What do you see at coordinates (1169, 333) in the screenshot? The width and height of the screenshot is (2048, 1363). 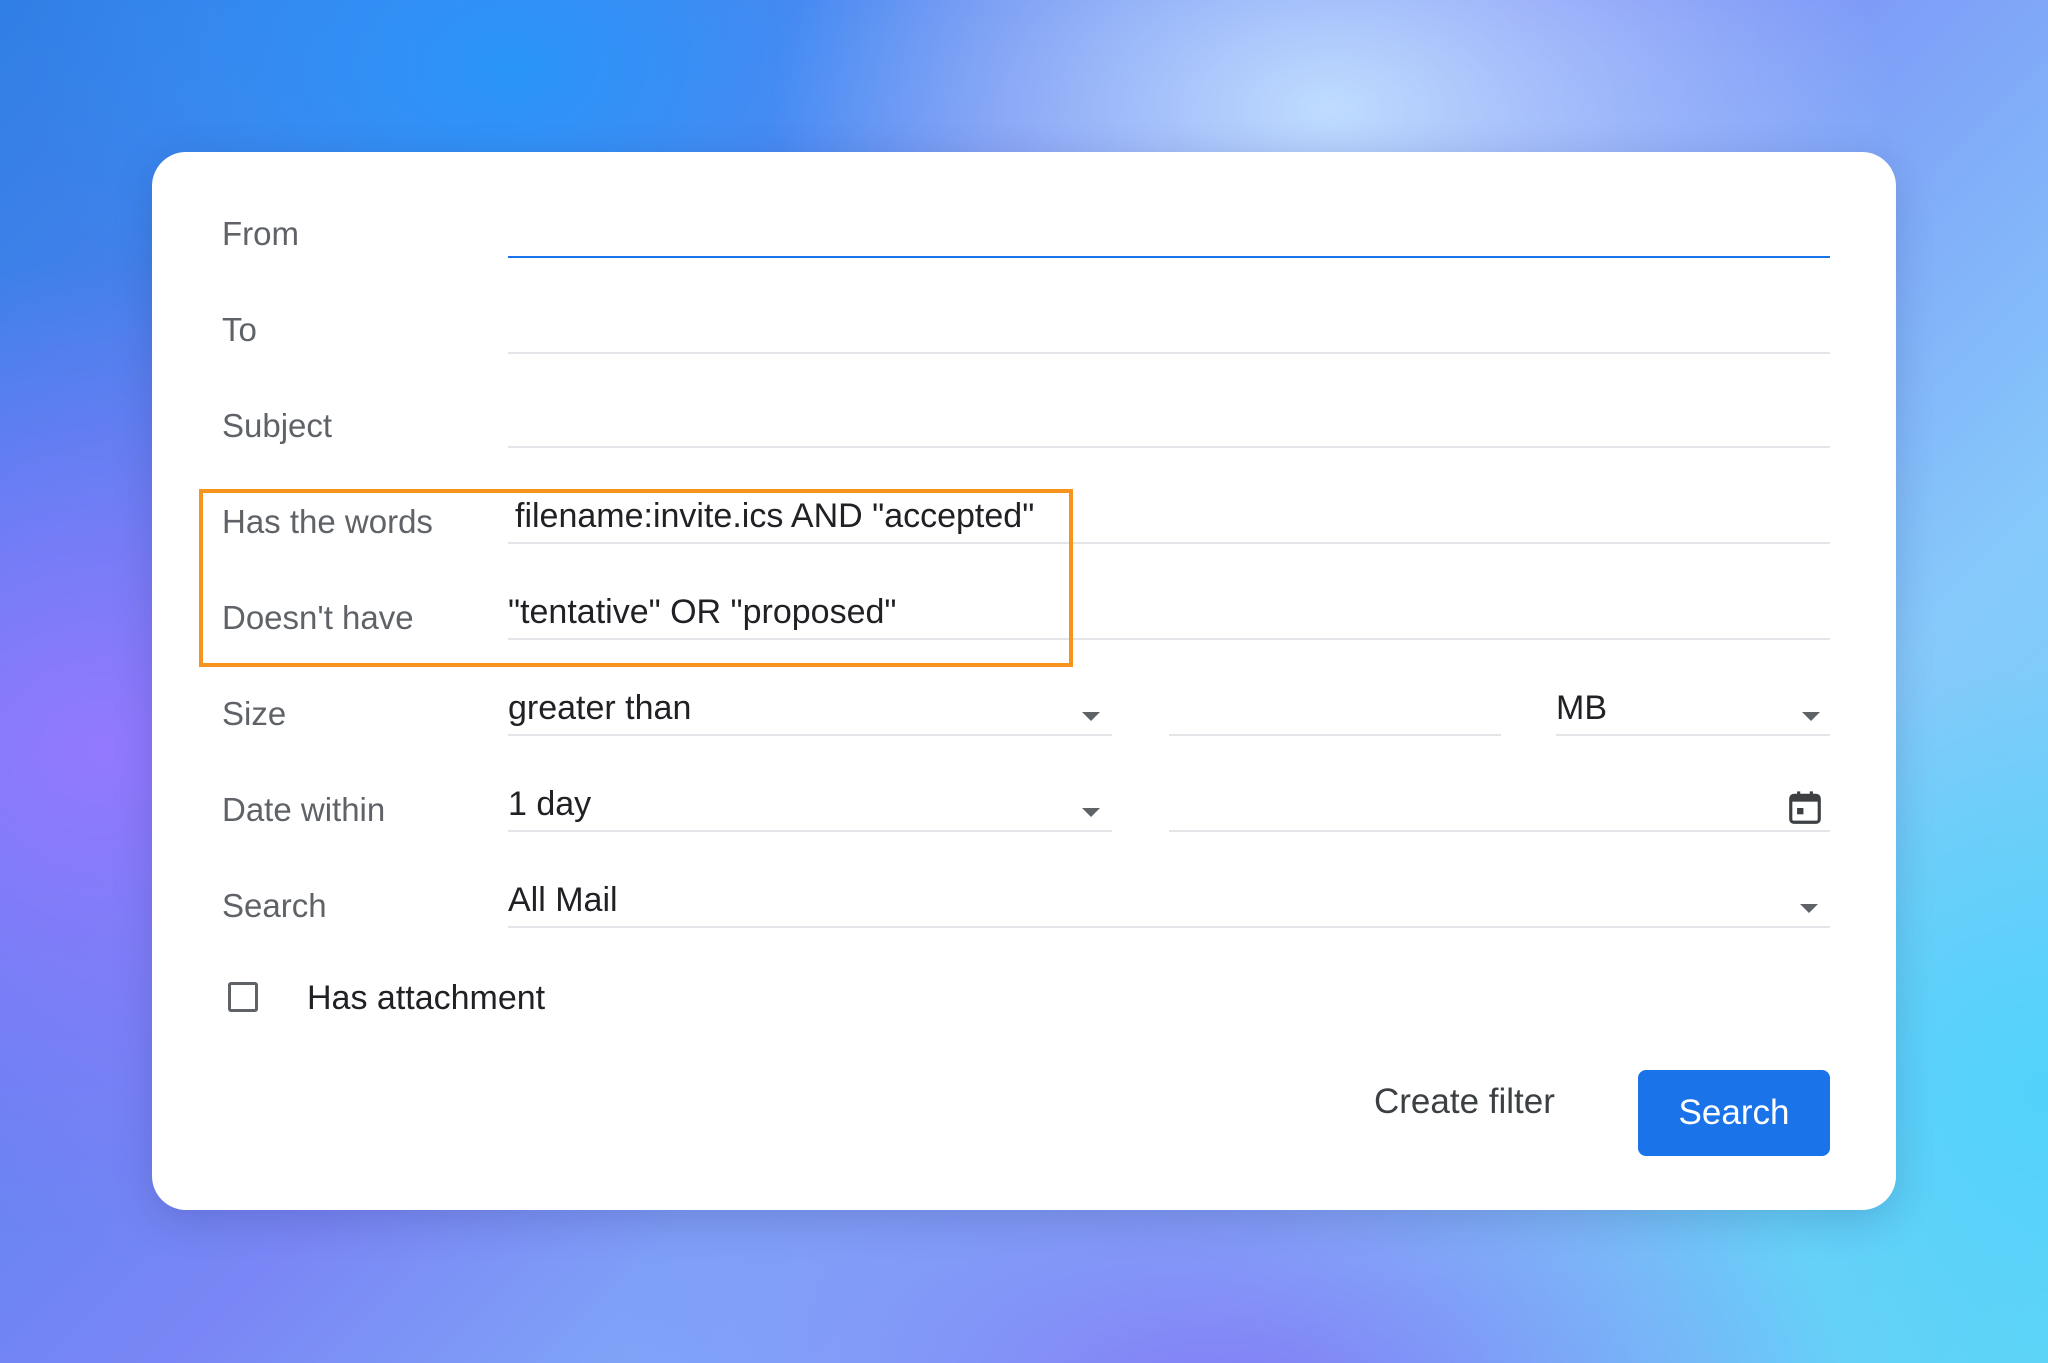 I see `to-input` at bounding box center [1169, 333].